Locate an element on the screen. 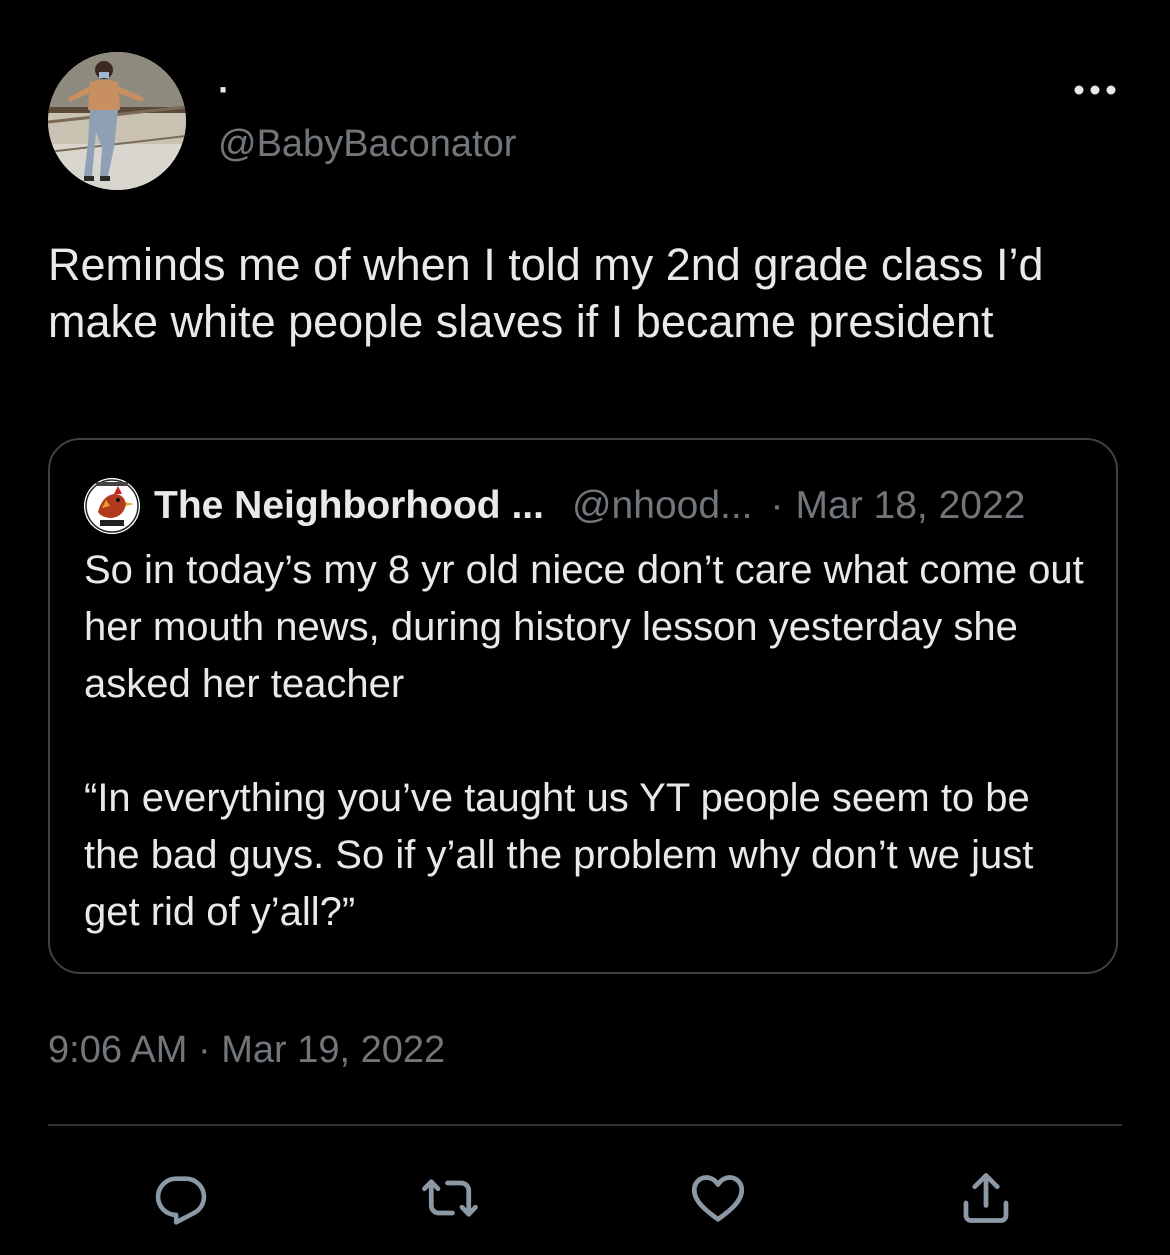 This screenshot has height=1255, width=1170. profile-photo-icon is located at coordinates (117, 121).